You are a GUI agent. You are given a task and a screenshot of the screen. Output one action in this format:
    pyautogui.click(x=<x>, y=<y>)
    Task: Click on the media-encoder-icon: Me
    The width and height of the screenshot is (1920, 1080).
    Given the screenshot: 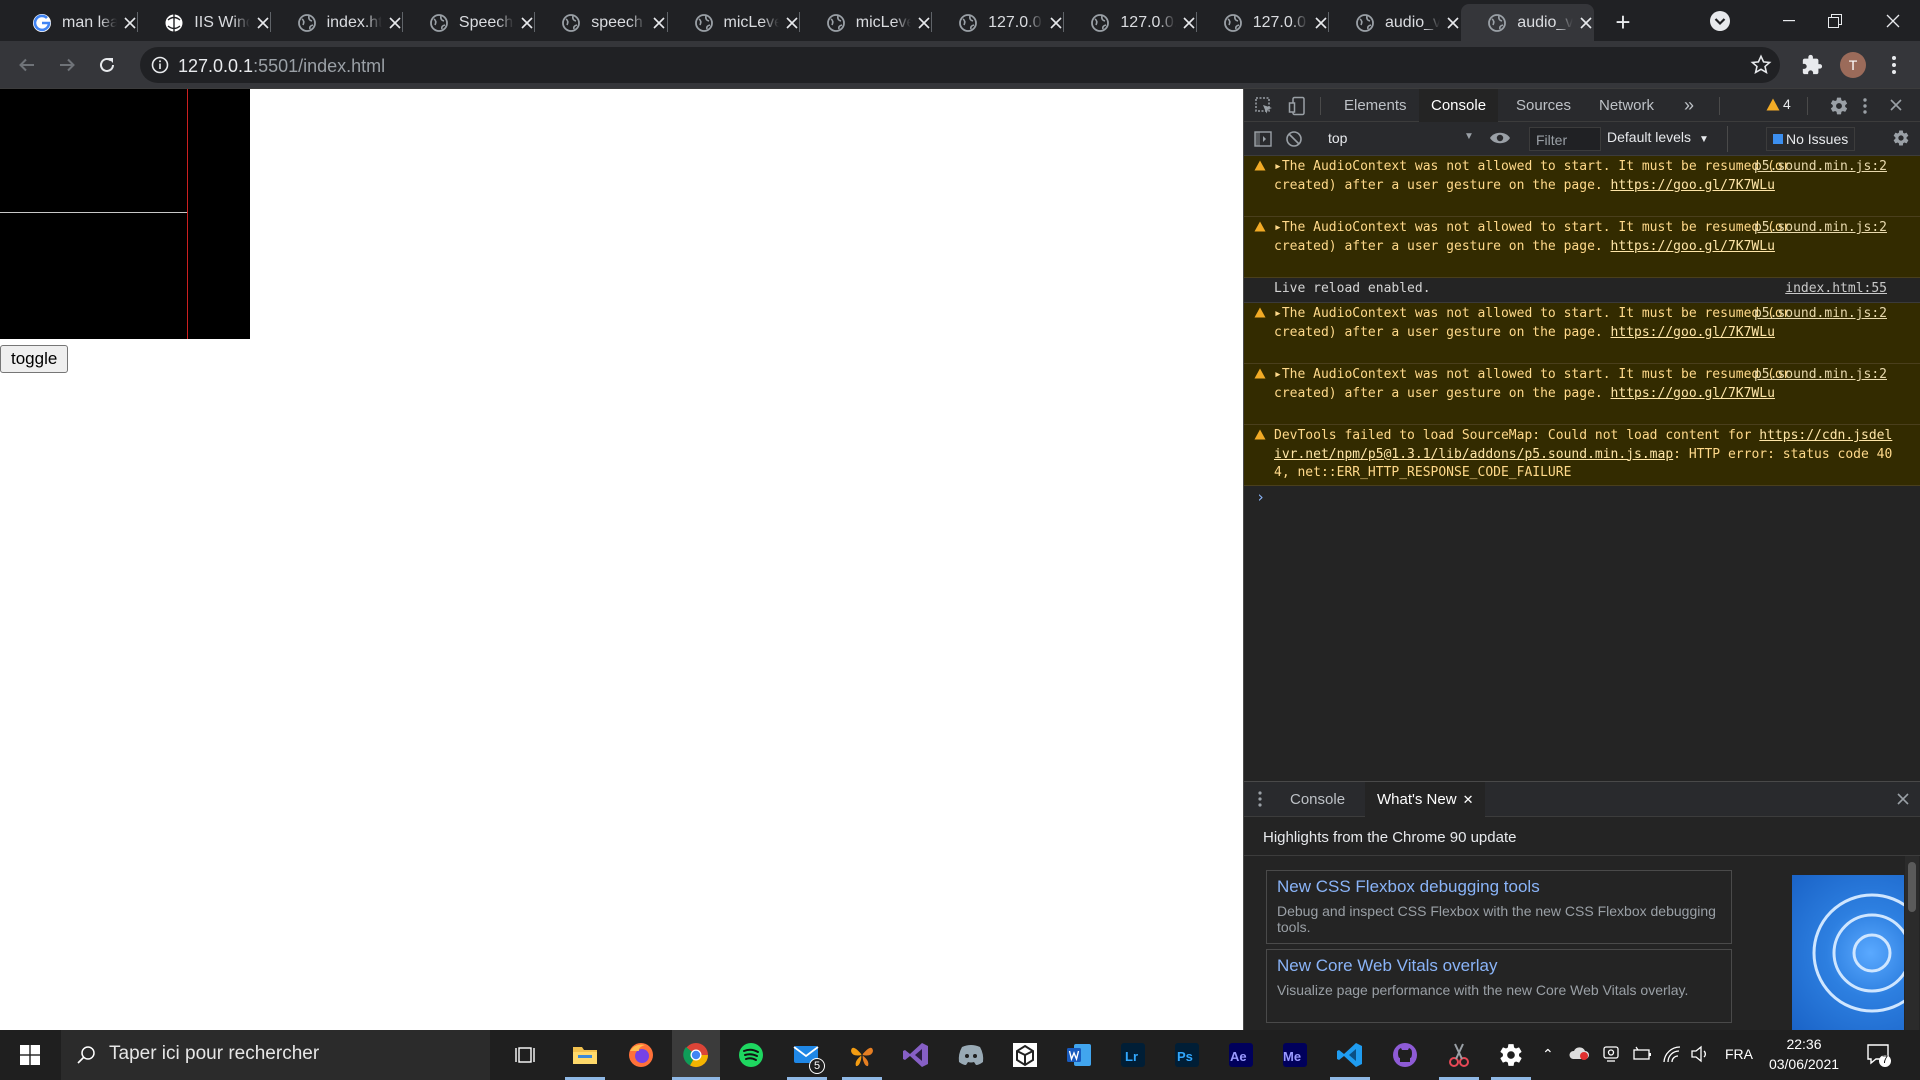 What is the action you would take?
    pyautogui.click(x=1295, y=1055)
    